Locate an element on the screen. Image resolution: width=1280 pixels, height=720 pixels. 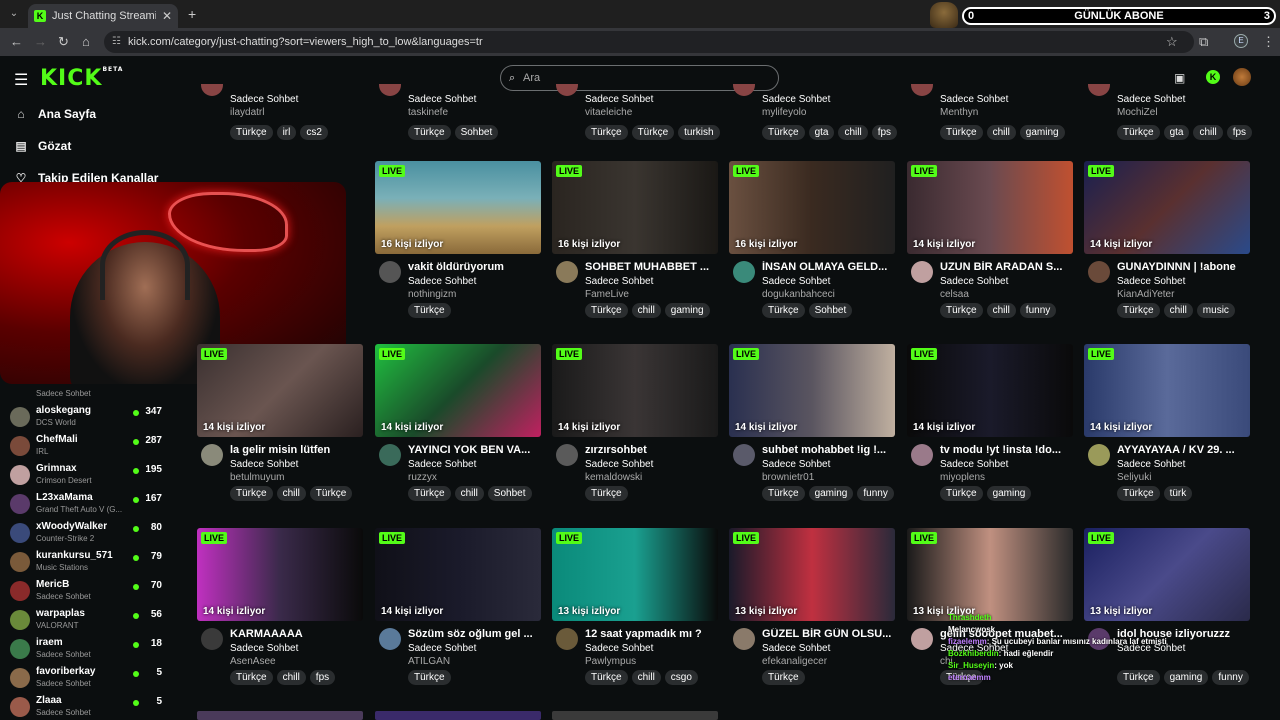
partial-thumbnail is located at coordinates (280, 715).